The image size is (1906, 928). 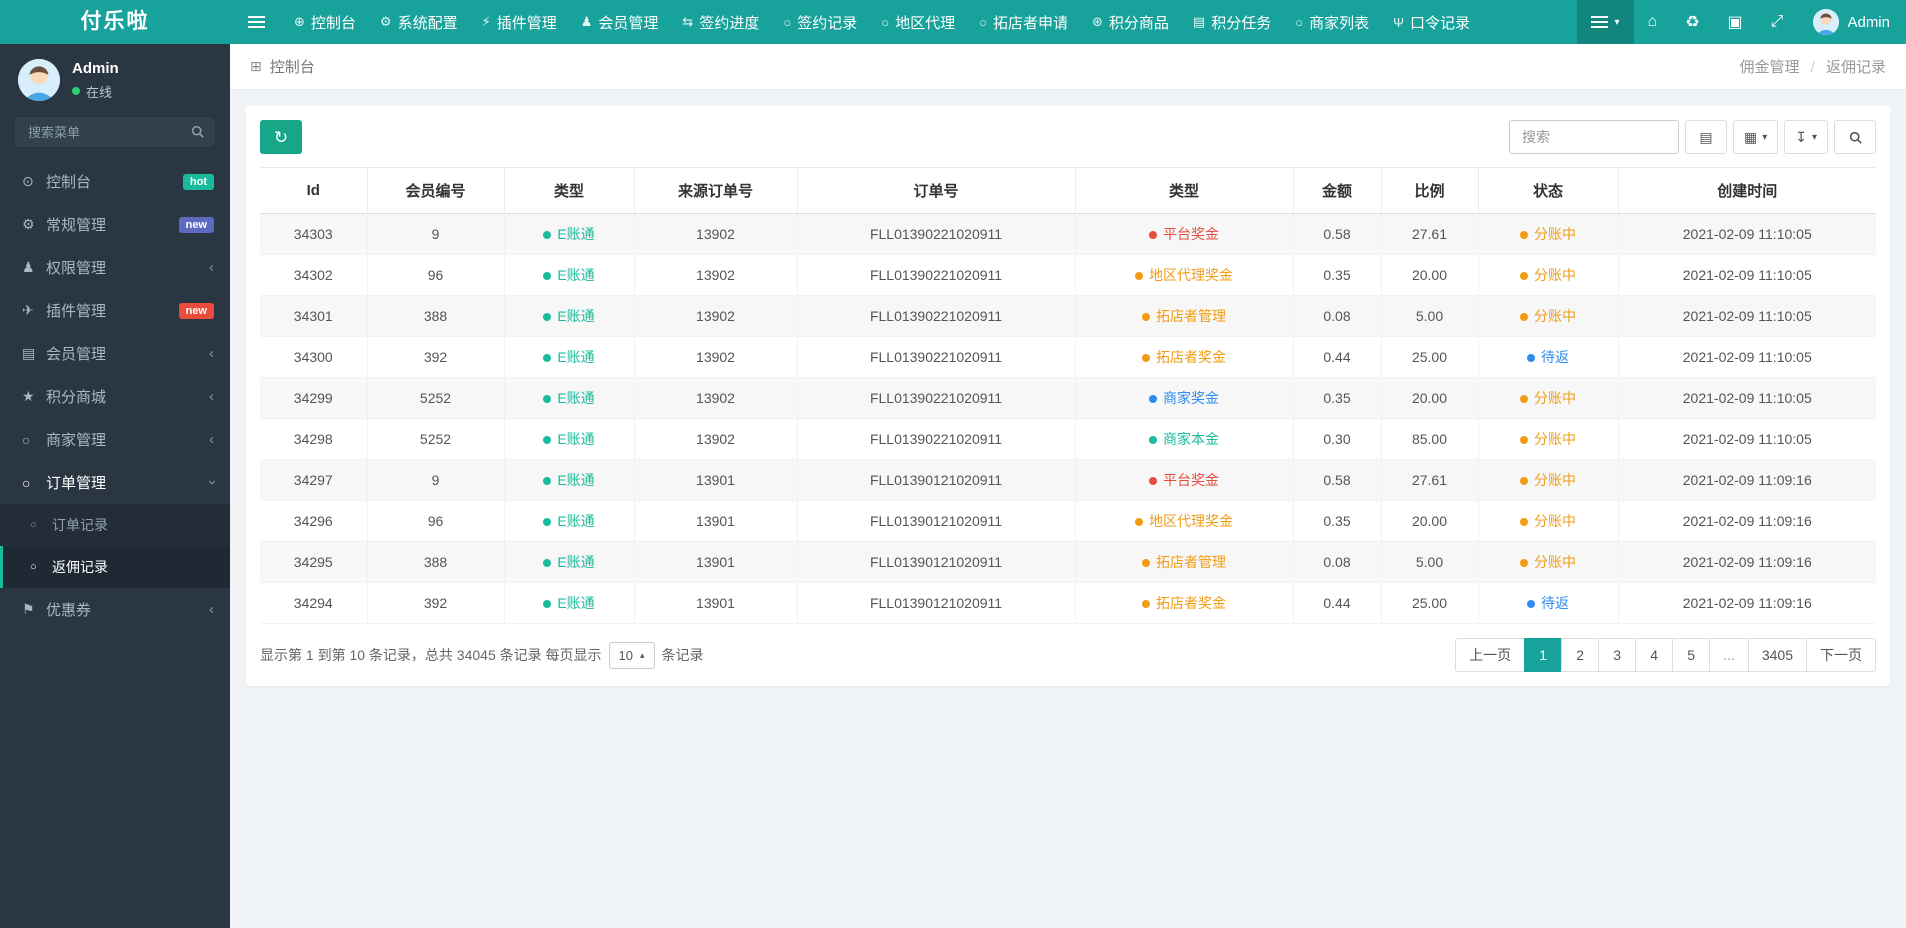 I want to click on sidebar-item-merchant: ○ 商家管理 ‹, so click(x=115, y=439).